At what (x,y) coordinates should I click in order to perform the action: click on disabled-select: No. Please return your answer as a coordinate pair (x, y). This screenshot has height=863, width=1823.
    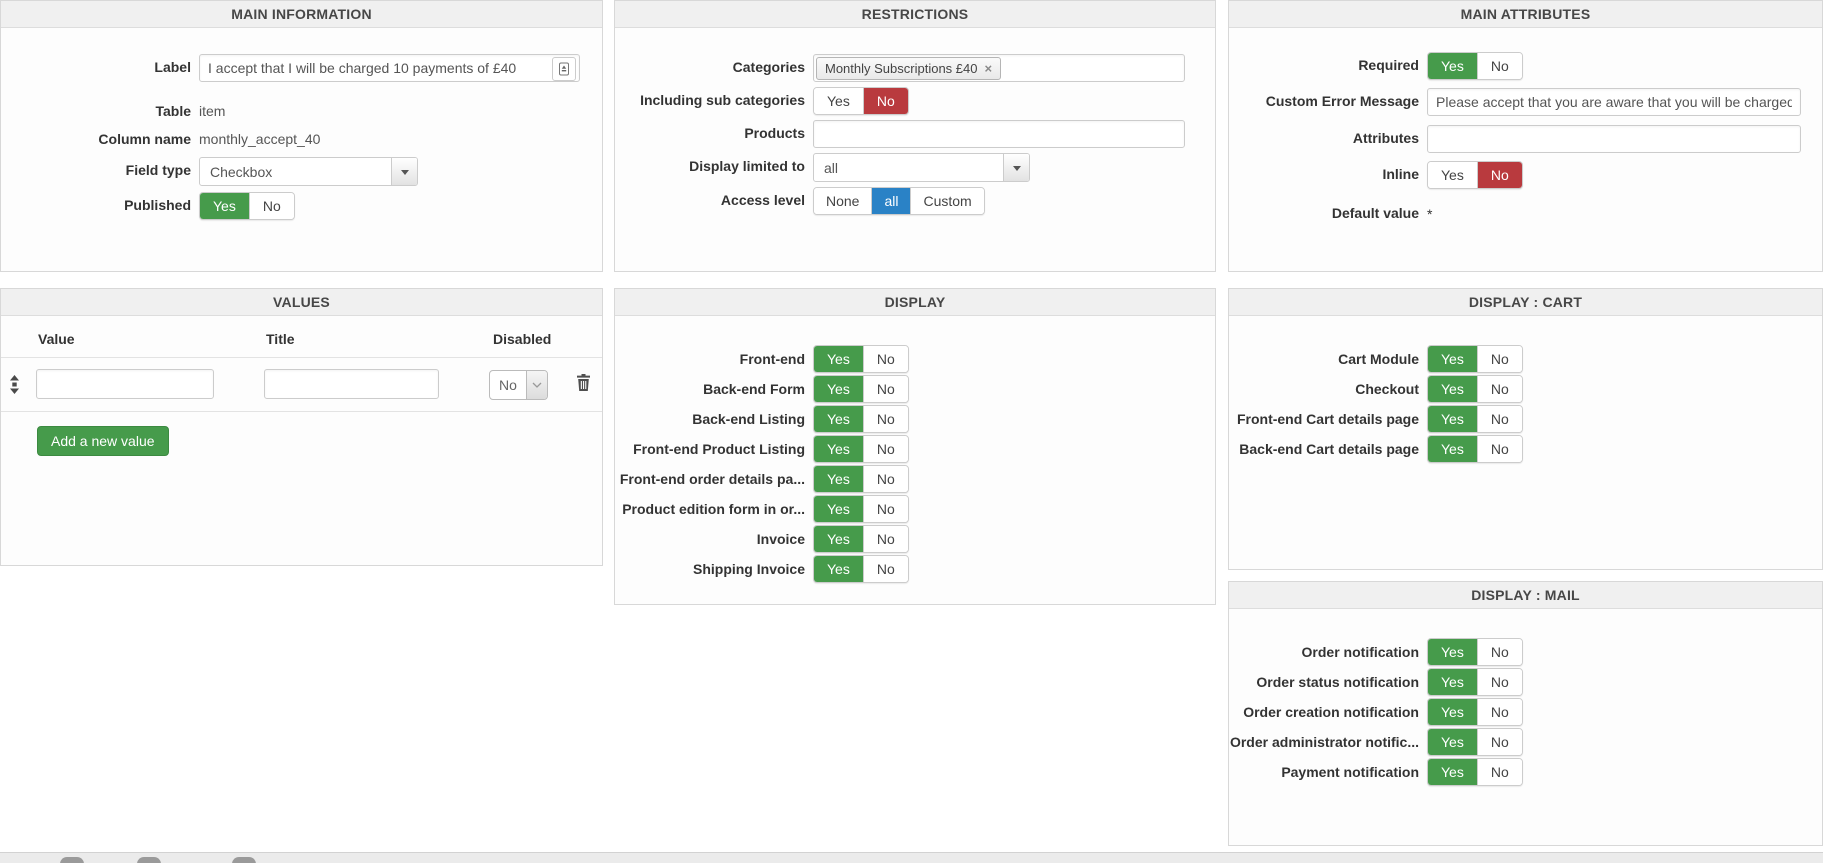
    Looking at the image, I should click on (518, 385).